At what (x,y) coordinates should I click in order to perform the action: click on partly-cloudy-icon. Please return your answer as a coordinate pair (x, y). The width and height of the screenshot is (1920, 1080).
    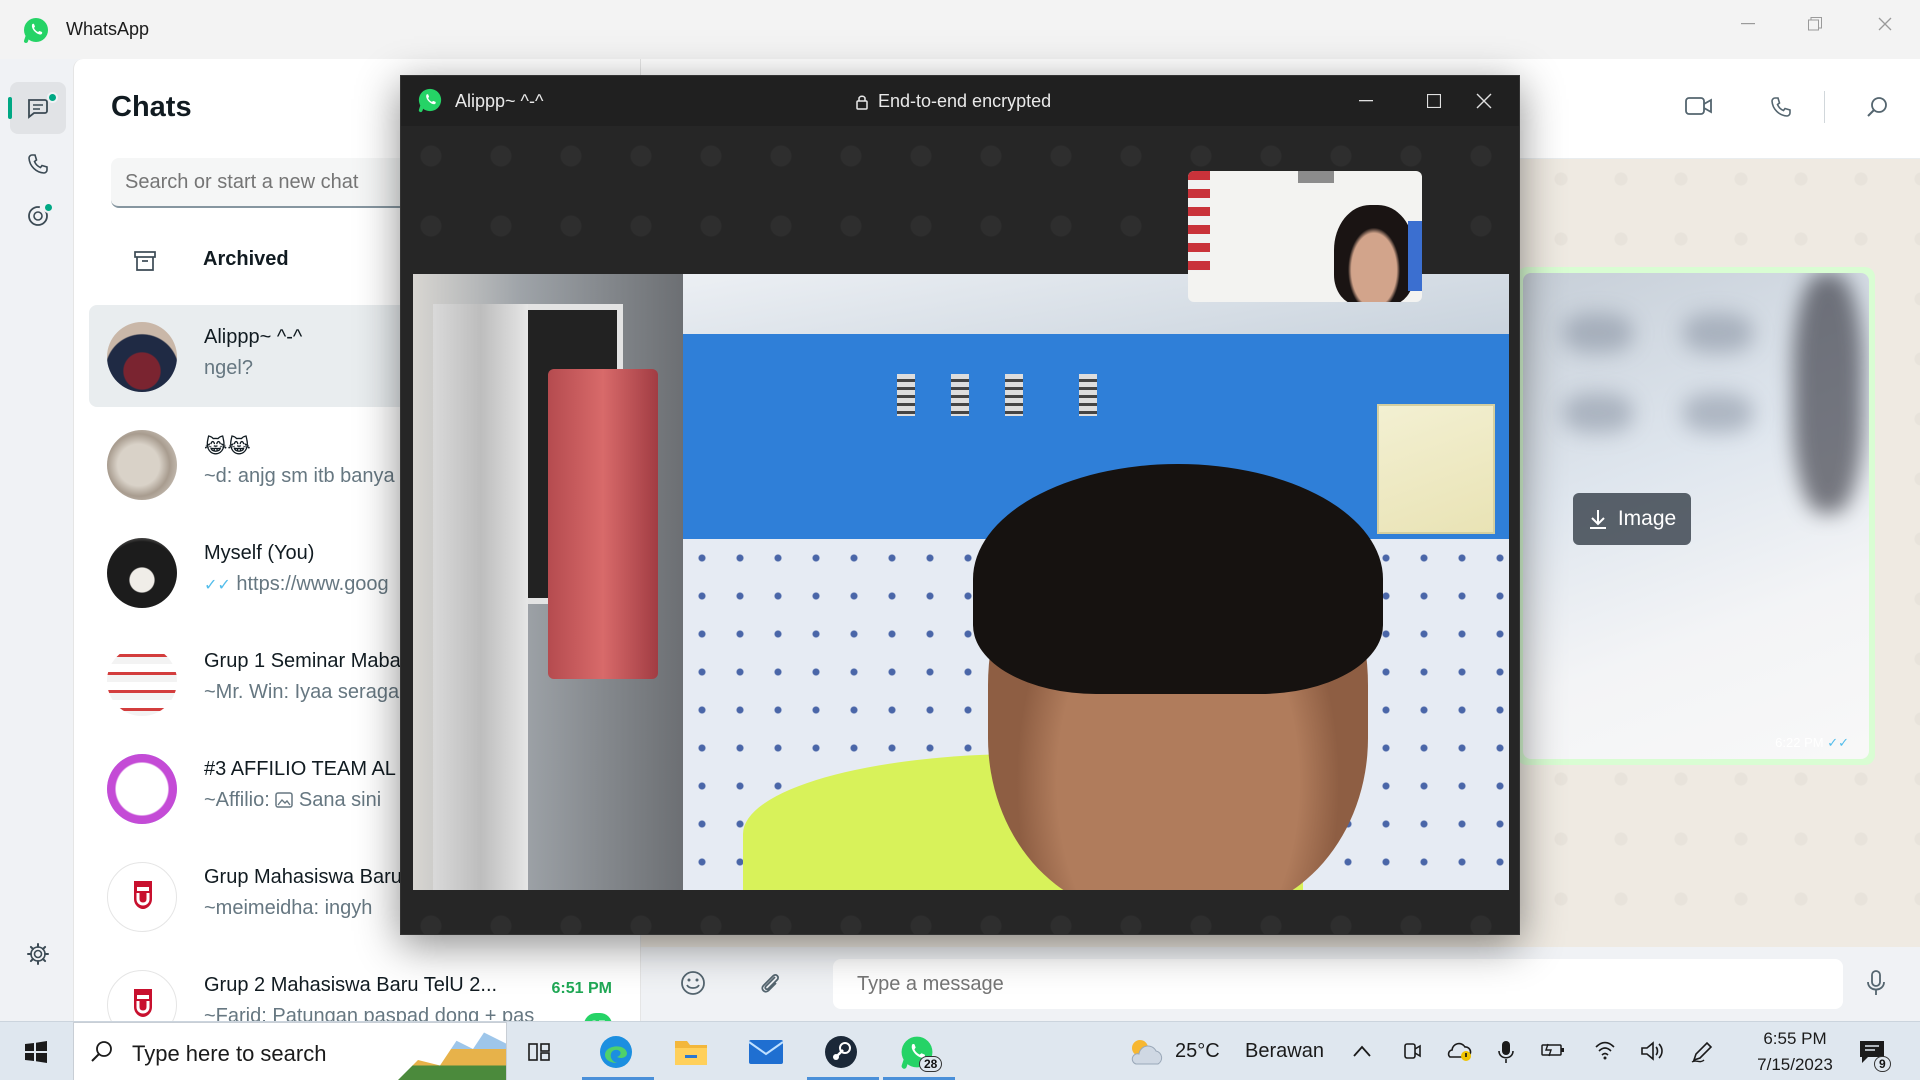
    Looking at the image, I should click on (1147, 1052).